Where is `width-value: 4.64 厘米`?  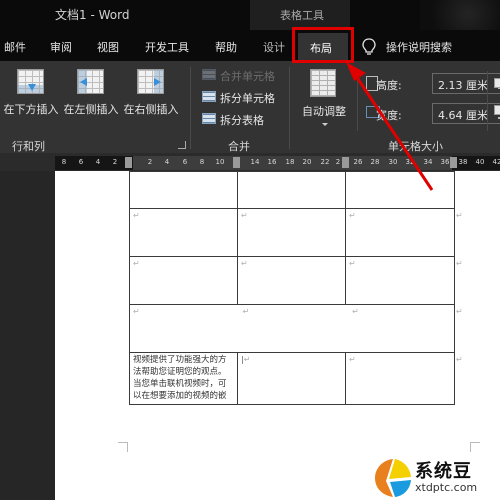 width-value: 4.64 厘米 is located at coordinates (463, 115).